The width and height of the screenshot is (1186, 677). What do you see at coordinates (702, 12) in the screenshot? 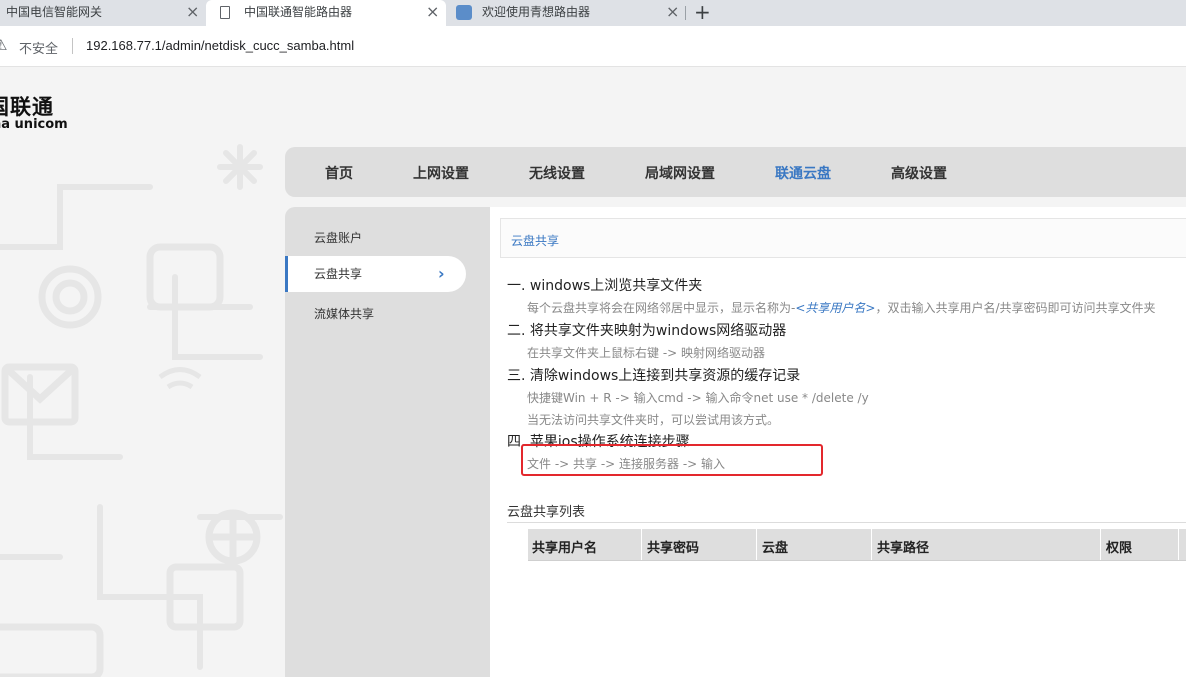
I see `new-tab-icon: +` at bounding box center [702, 12].